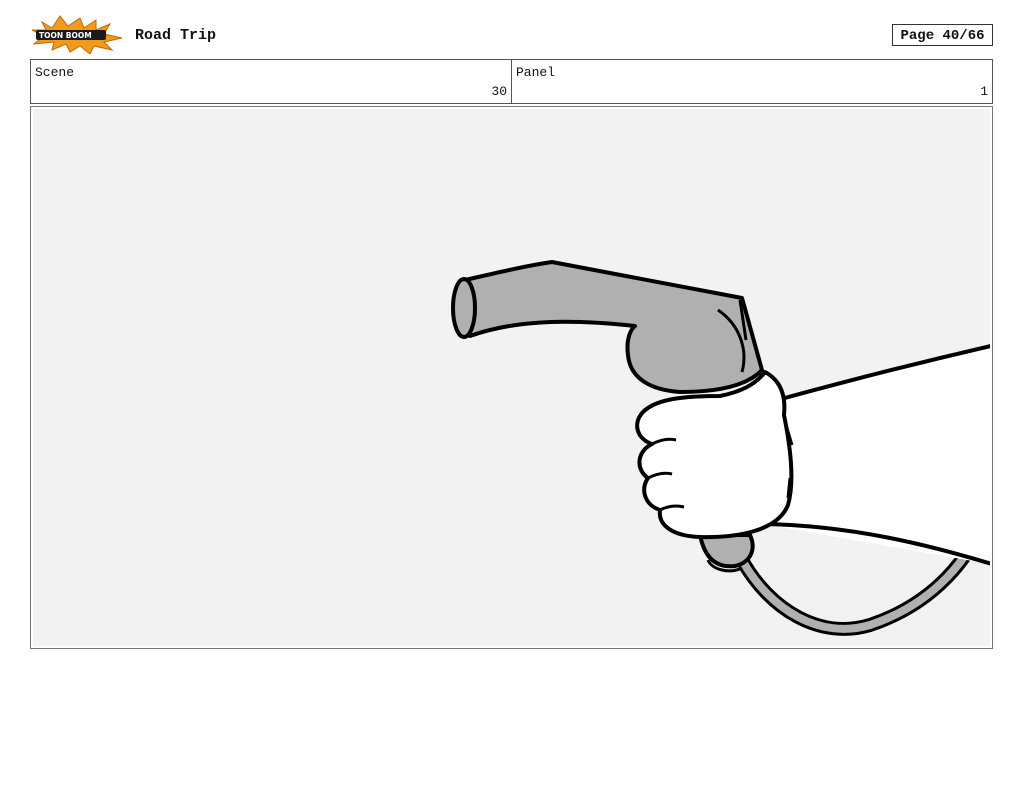 The image size is (1024, 793). I want to click on scene-cell: Scene 30, so click(271, 81).